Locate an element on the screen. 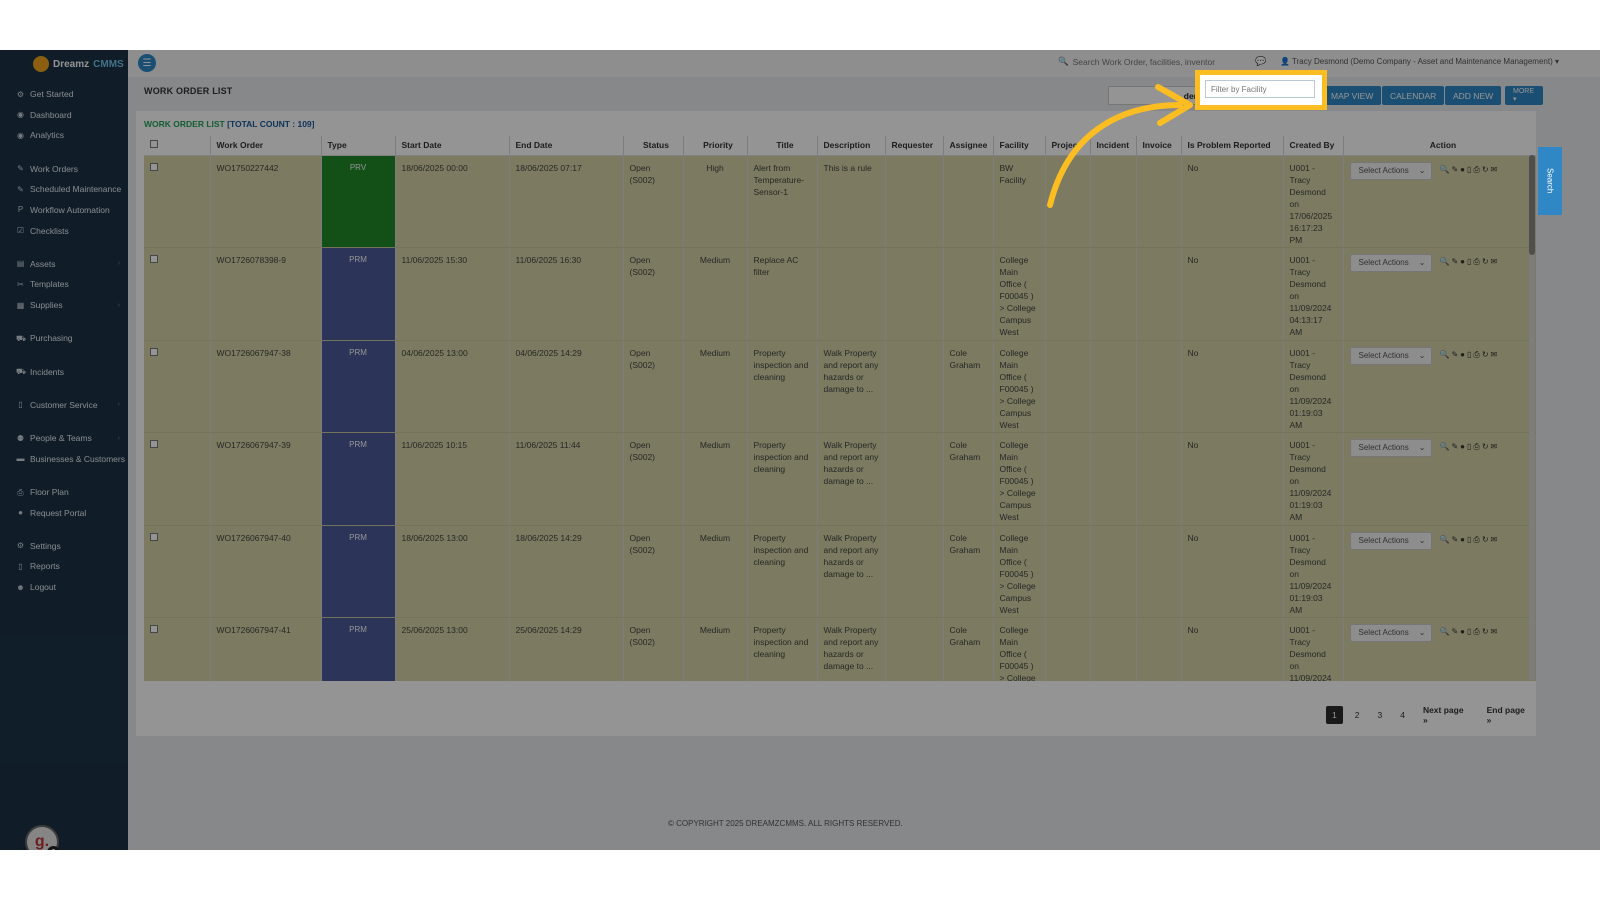 This screenshot has height=900, width=1600. sidebar-item-incidents: ⛟ Incidents is located at coordinates (64, 371).